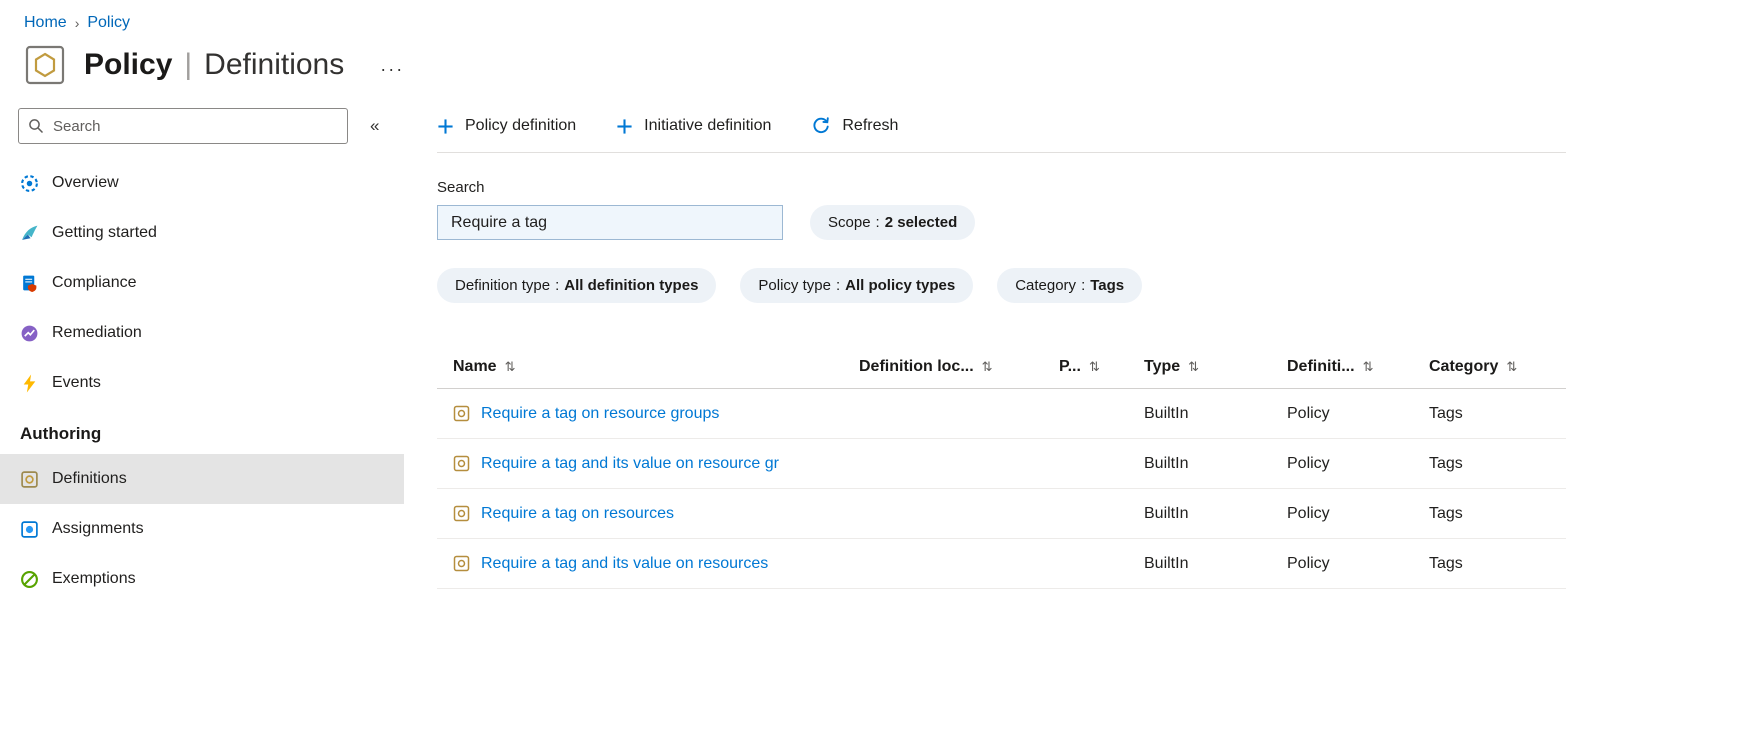 This screenshot has height=743, width=1742. What do you see at coordinates (1107, 285) in the screenshot?
I see `pill-value: Tags` at bounding box center [1107, 285].